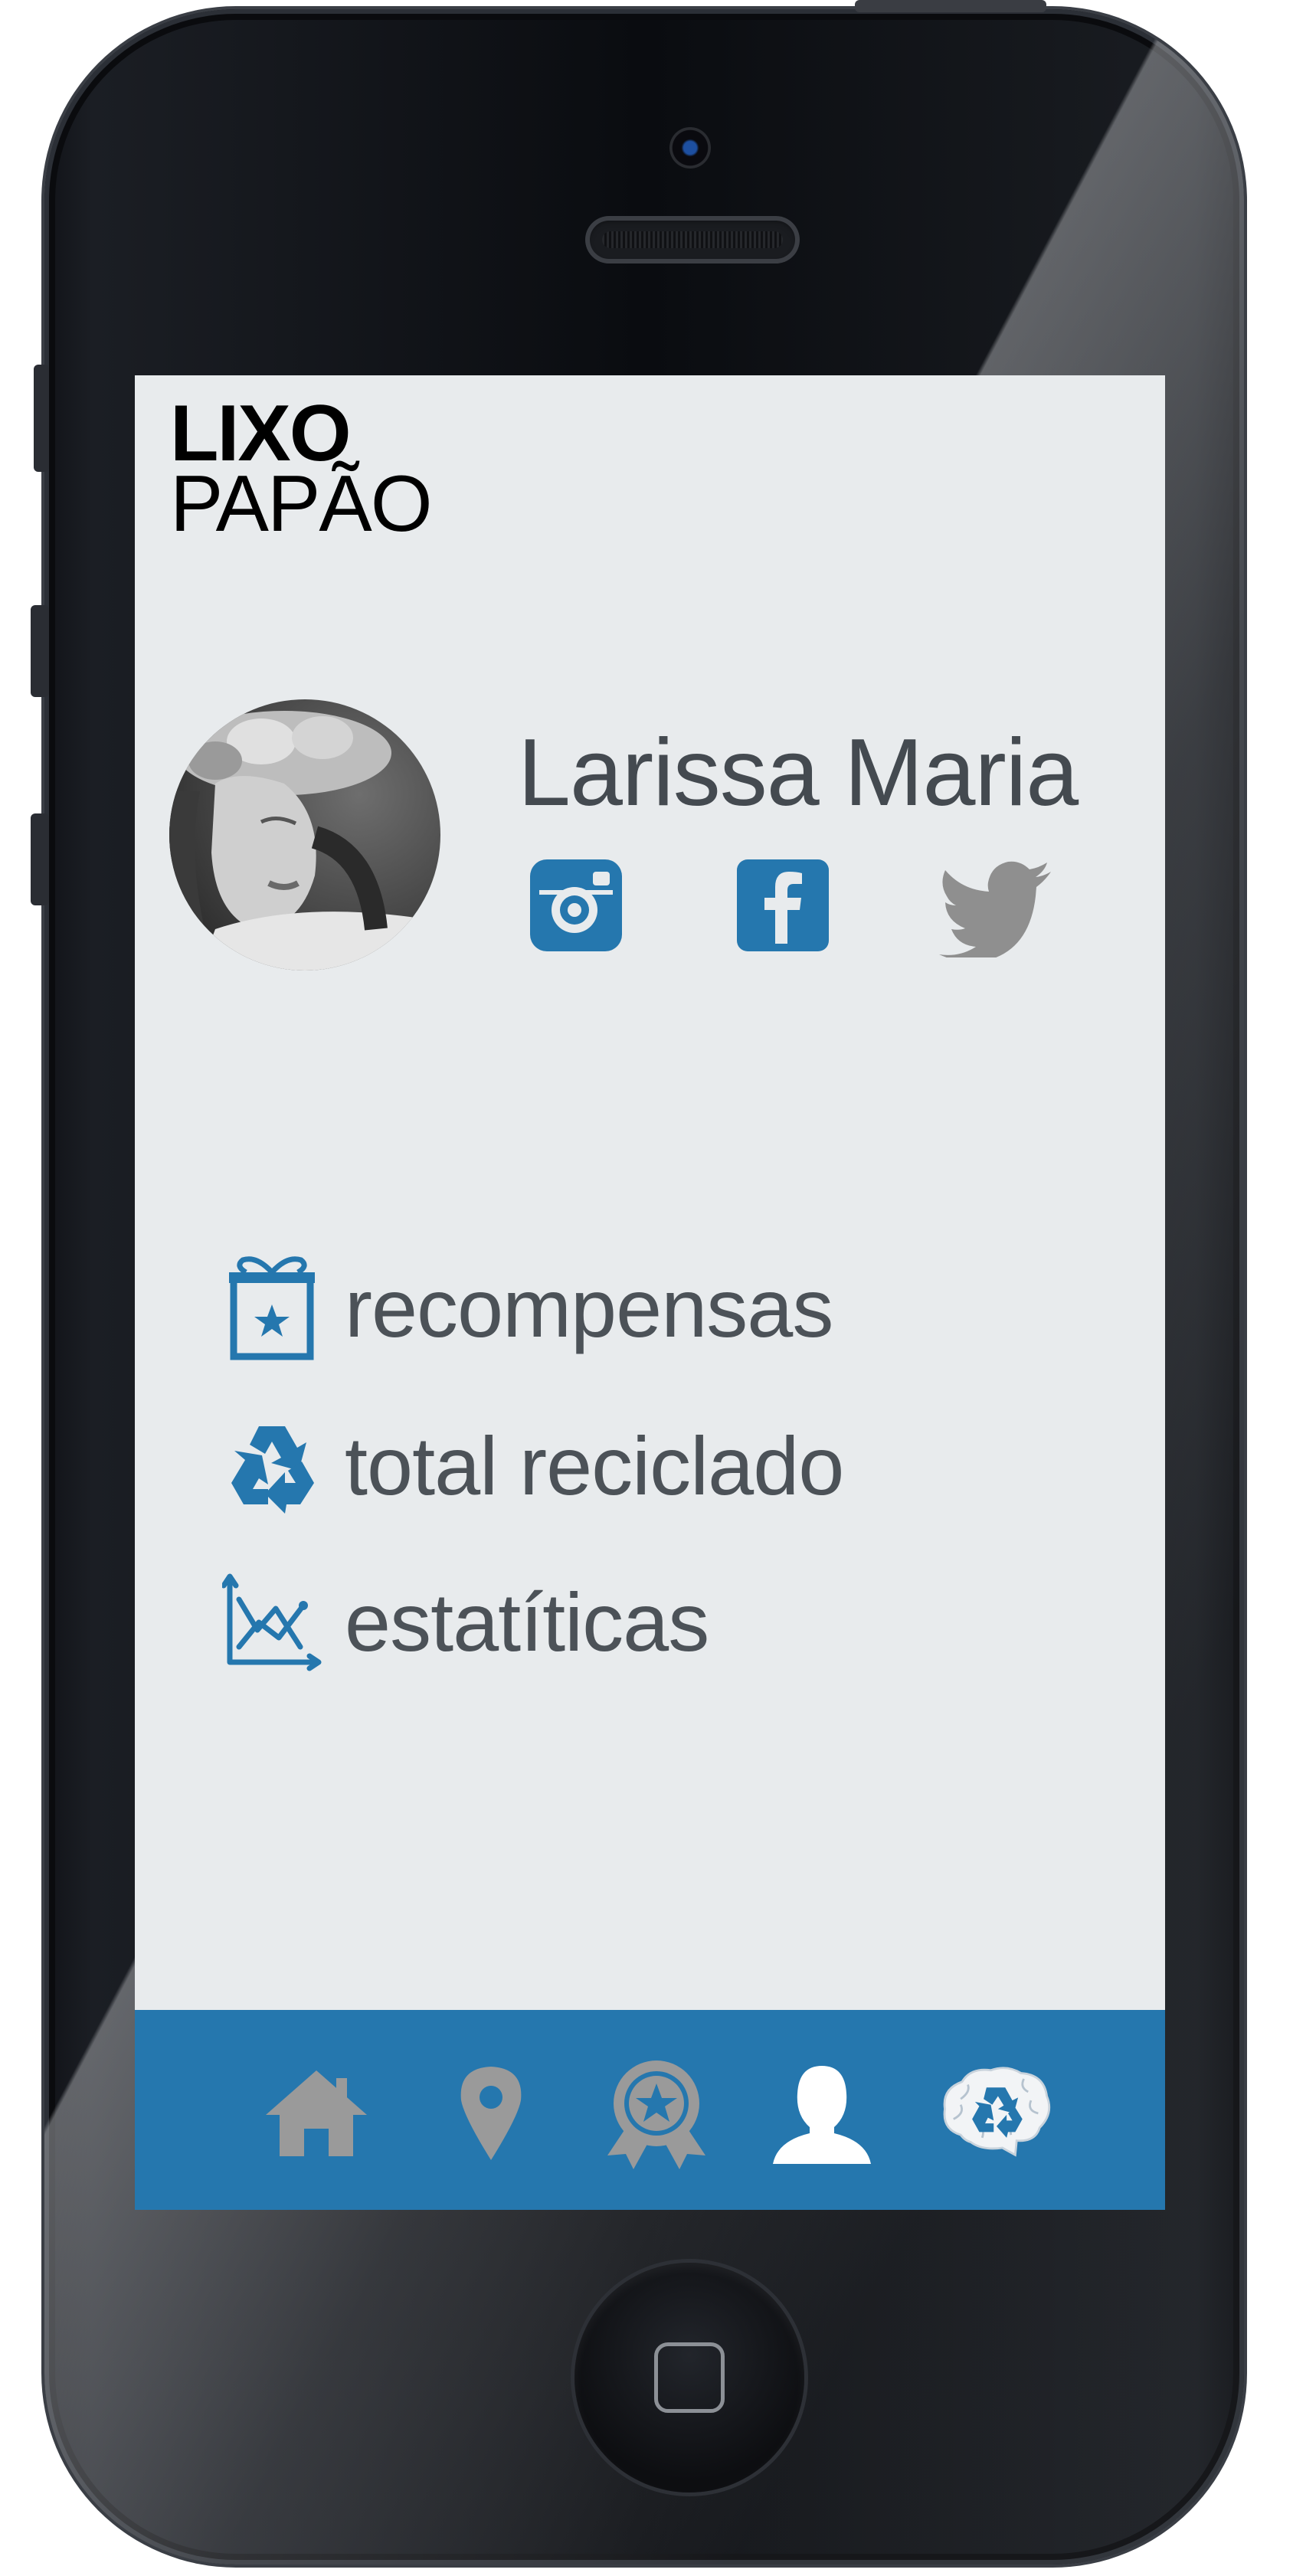 This screenshot has width=1293, height=2576. What do you see at coordinates (304, 835) in the screenshot?
I see `avatar` at bounding box center [304, 835].